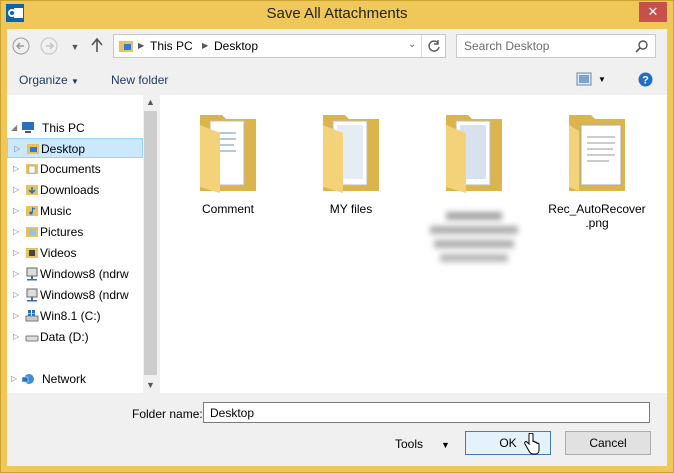  Describe the element at coordinates (56, 211) in the screenshot. I see `nav-item-label: Music` at that location.